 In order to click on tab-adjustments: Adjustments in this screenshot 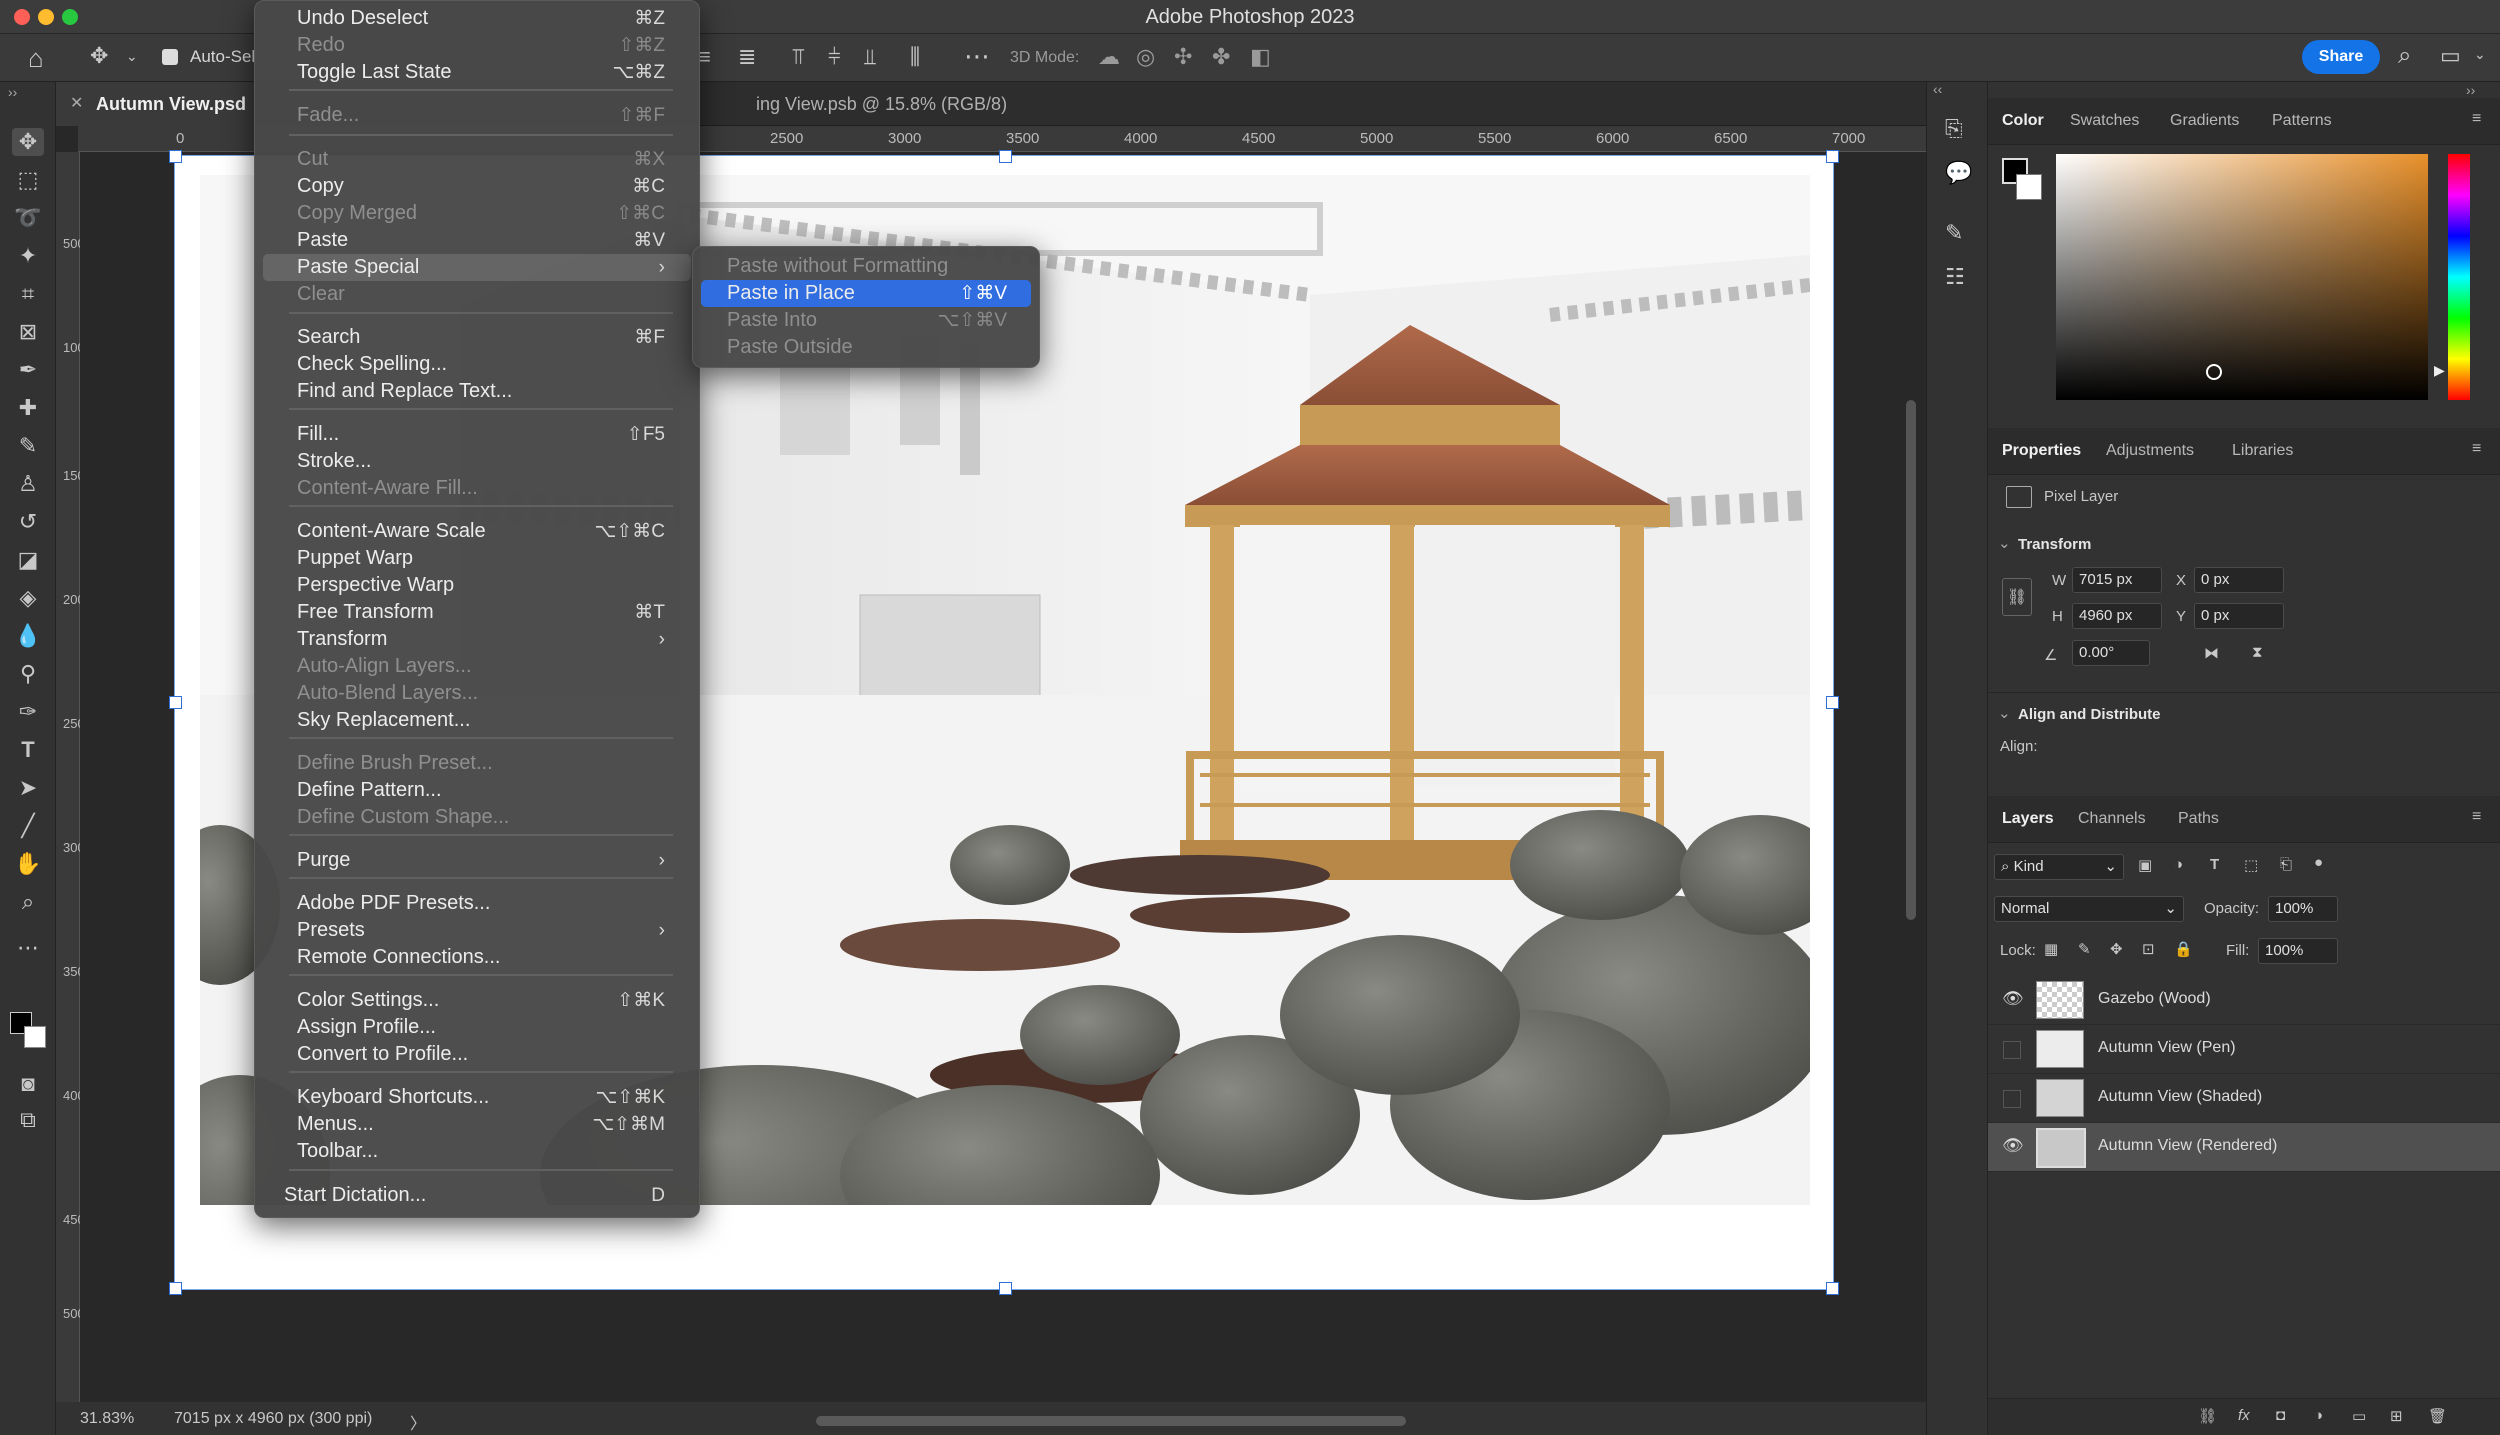, I will do `click(2150, 451)`.